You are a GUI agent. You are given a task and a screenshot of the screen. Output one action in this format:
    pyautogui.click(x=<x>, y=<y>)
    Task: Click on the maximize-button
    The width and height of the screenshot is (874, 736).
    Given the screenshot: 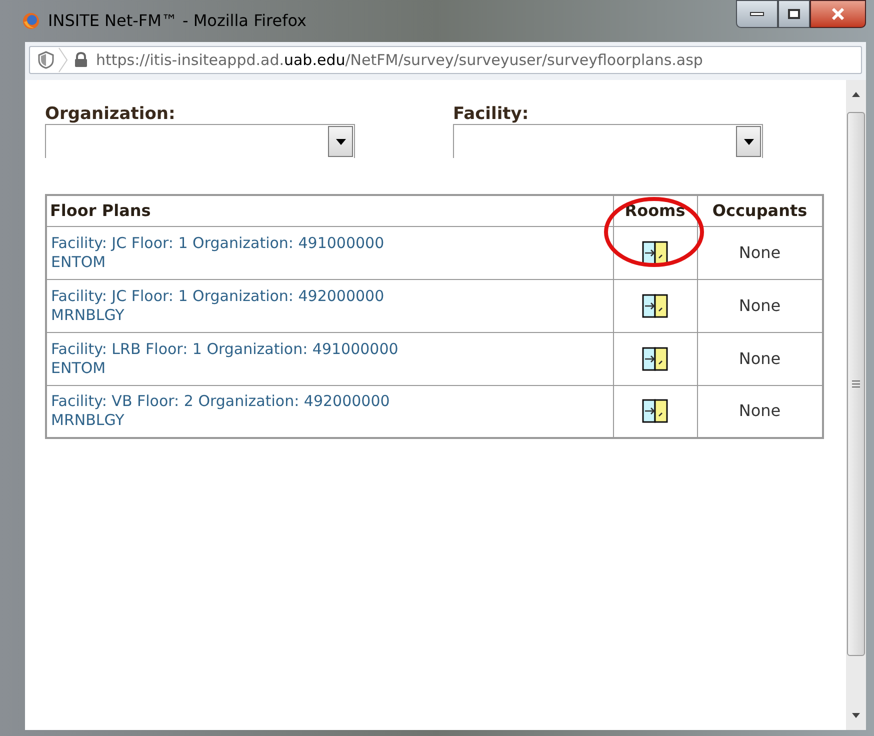 What is the action you would take?
    pyautogui.click(x=794, y=14)
    